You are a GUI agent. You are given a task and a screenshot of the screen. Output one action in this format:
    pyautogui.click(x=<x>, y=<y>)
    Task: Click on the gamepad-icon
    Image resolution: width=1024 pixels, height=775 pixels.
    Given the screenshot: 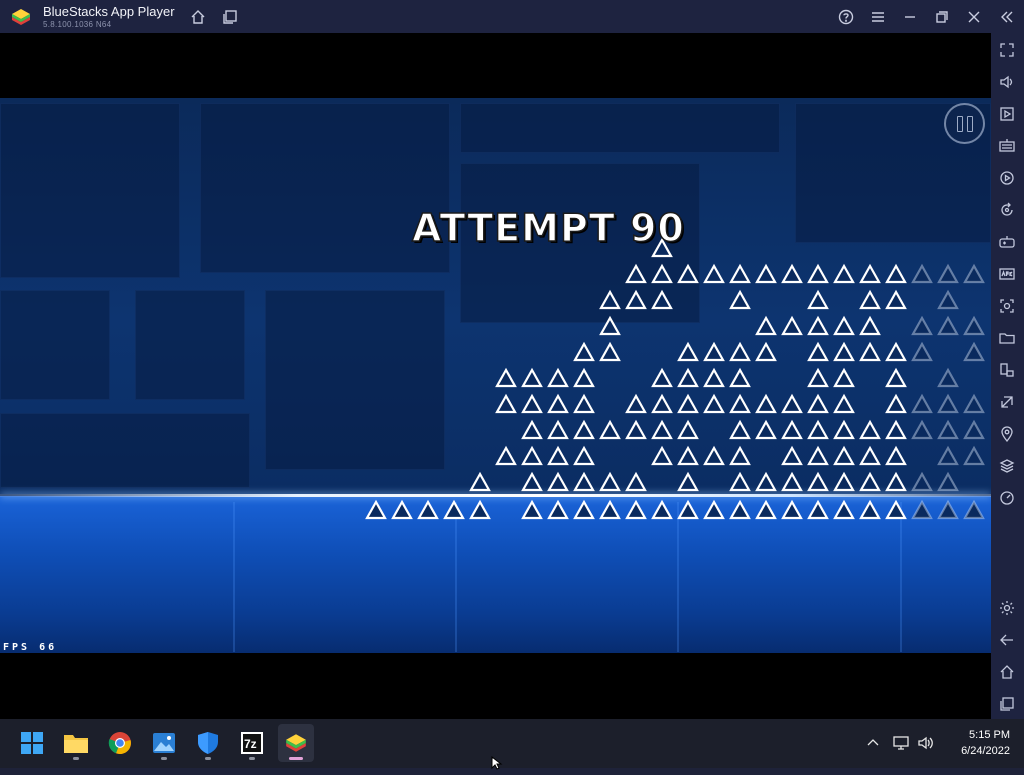 What is the action you would take?
    pyautogui.click(x=1007, y=242)
    